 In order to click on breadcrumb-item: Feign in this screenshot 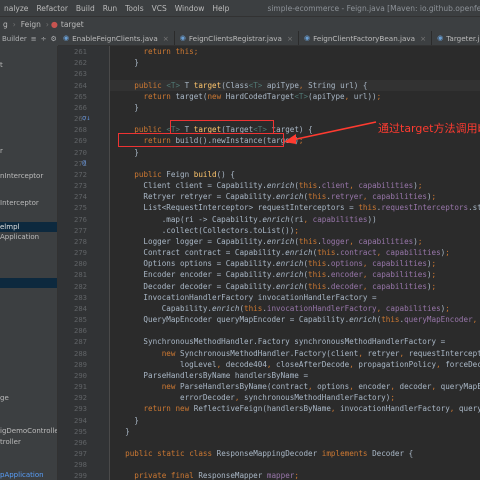, I will do `click(31, 24)`.